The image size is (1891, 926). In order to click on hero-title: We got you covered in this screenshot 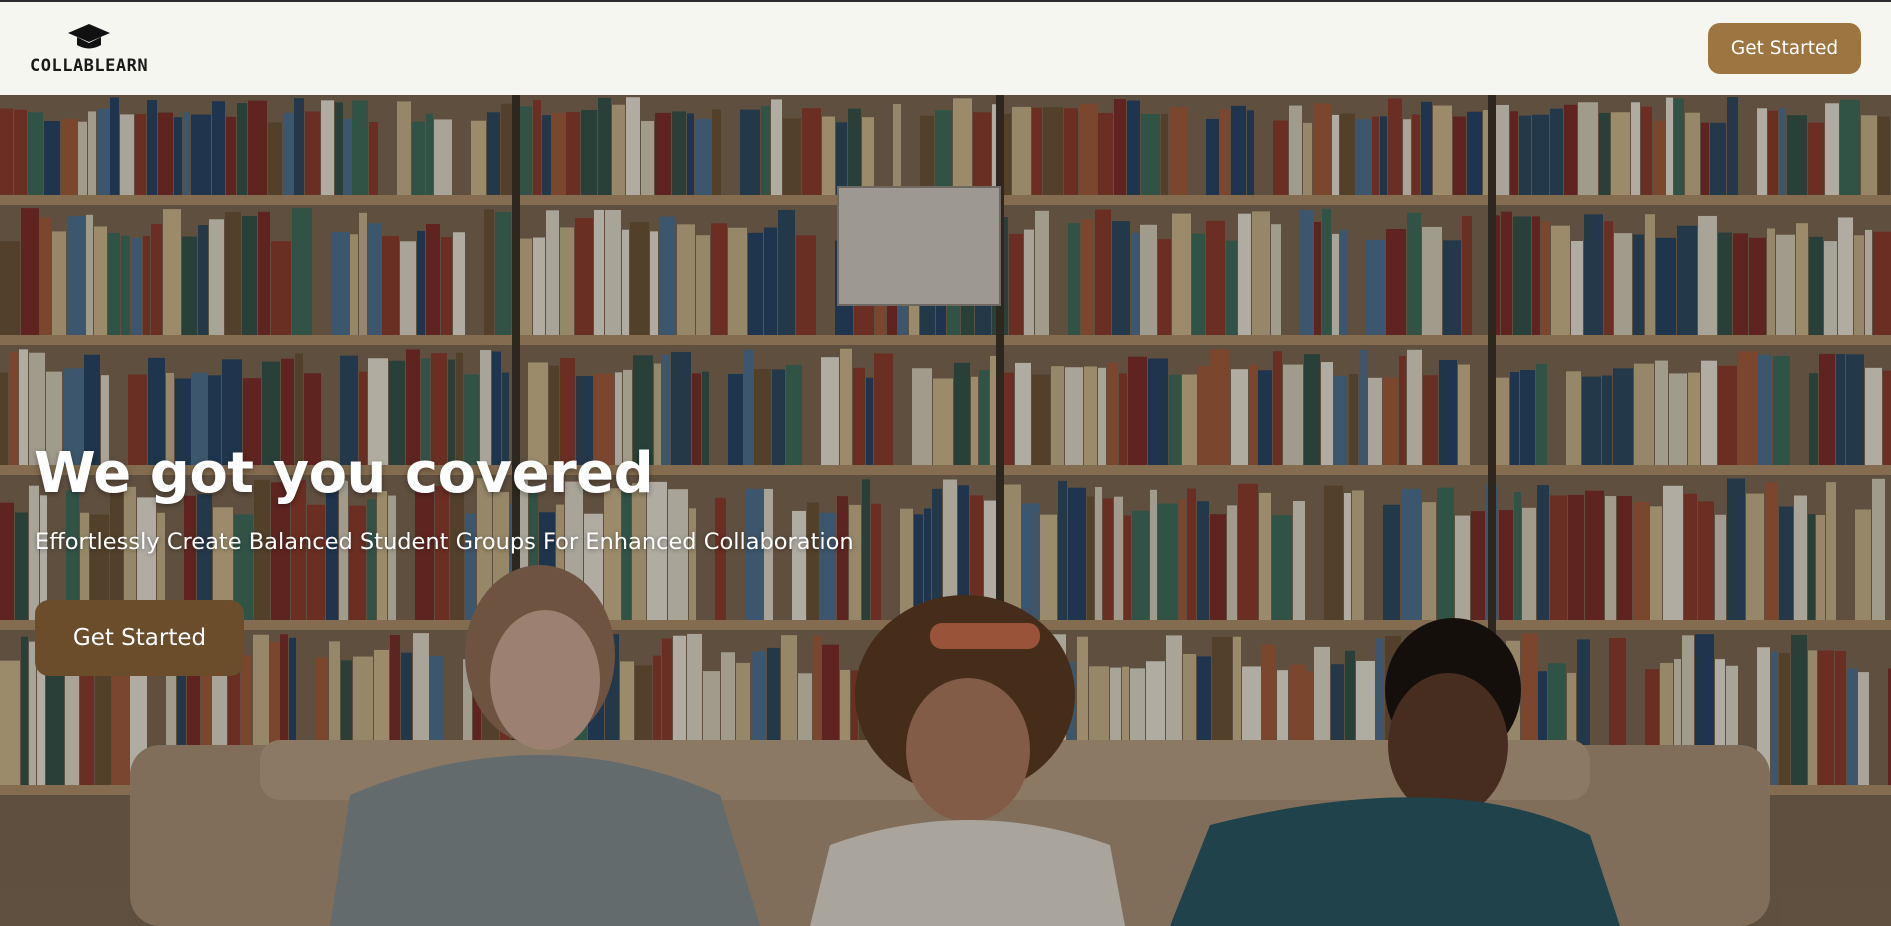, I will do `click(344, 473)`.